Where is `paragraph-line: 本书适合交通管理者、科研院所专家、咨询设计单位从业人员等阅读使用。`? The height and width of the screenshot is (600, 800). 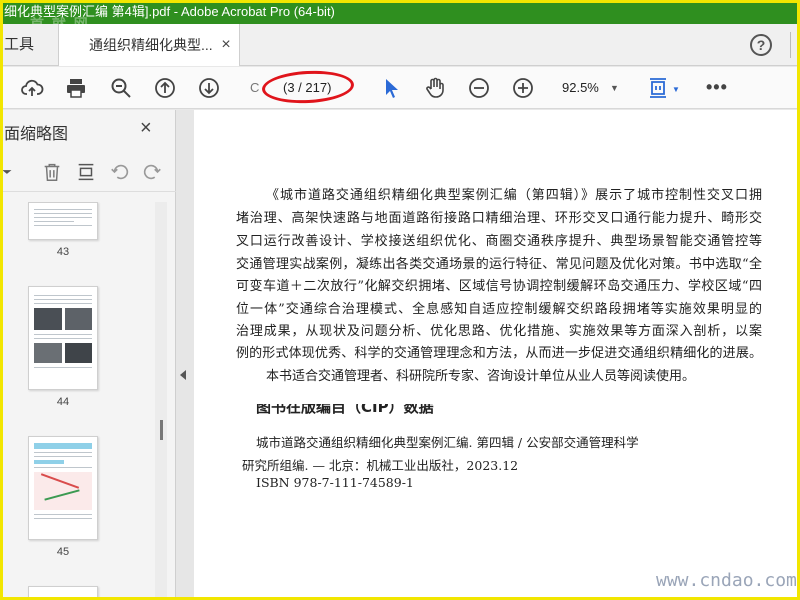
paragraph-line: 本书适合交通管理者、科研院所专家、咨询设计单位从业人员等阅读使用。 is located at coordinates (481, 376).